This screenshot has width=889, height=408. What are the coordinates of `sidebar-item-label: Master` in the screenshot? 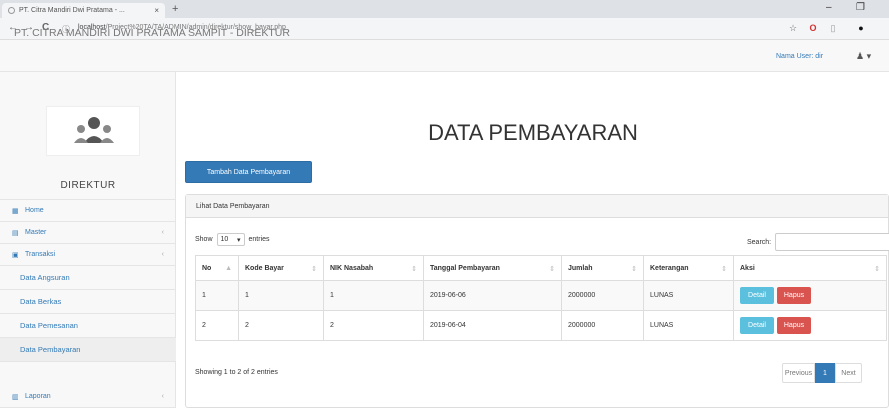 It's located at (36, 232).